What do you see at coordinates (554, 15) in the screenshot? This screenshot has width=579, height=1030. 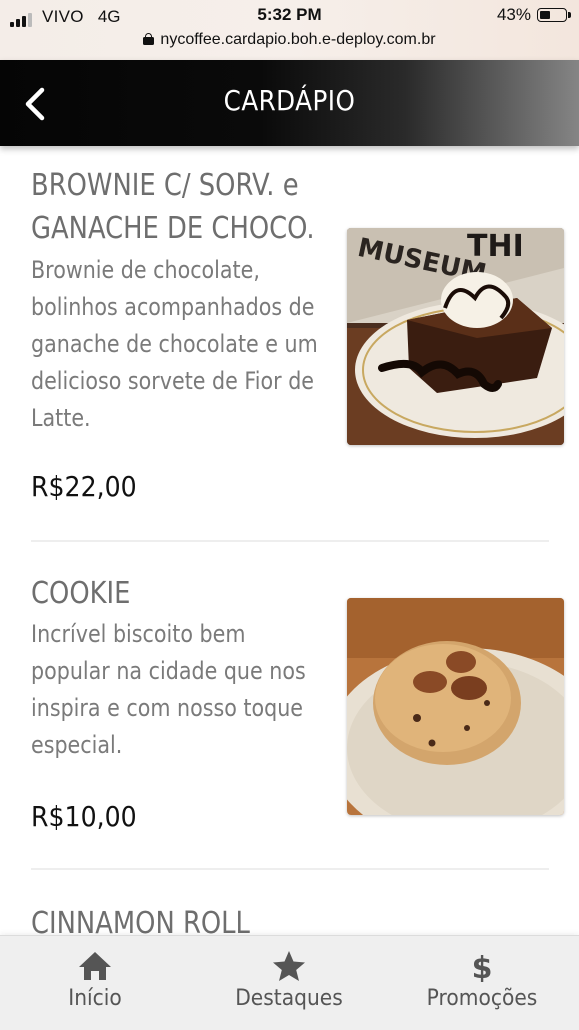 I see `battery-icon` at bounding box center [554, 15].